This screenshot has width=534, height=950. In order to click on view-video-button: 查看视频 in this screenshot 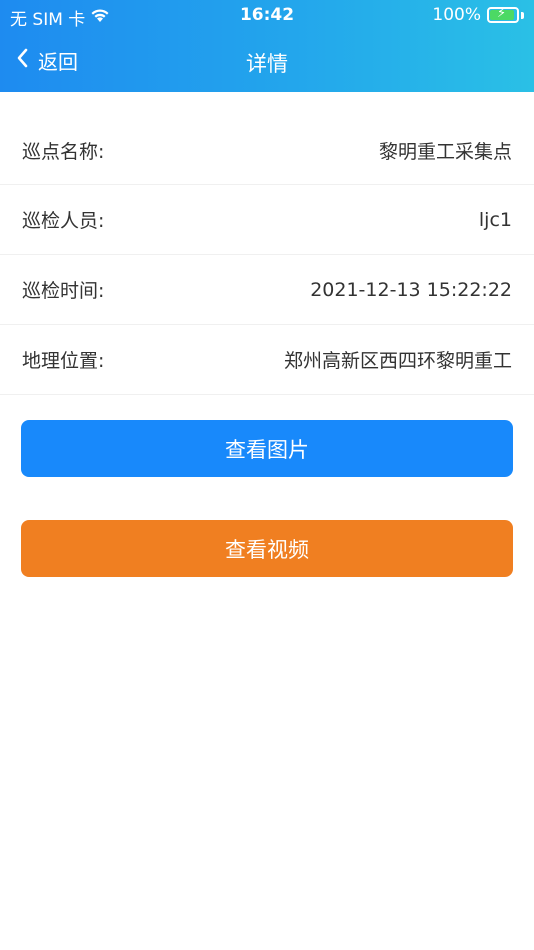, I will do `click(267, 548)`.